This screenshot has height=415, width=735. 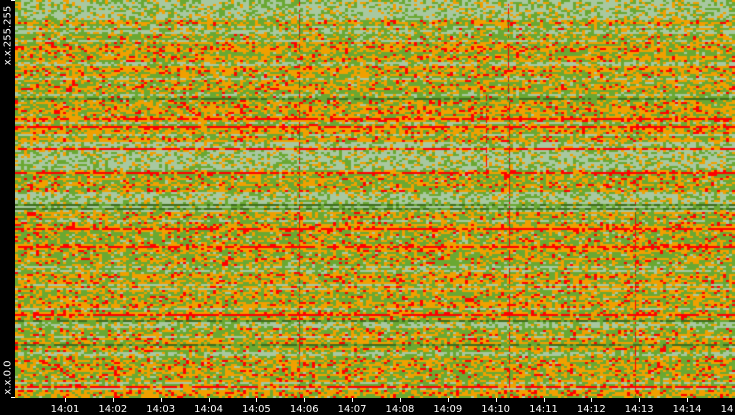 I want to click on y-tick-label-bottom: x.x.0.0, so click(x=8, y=377).